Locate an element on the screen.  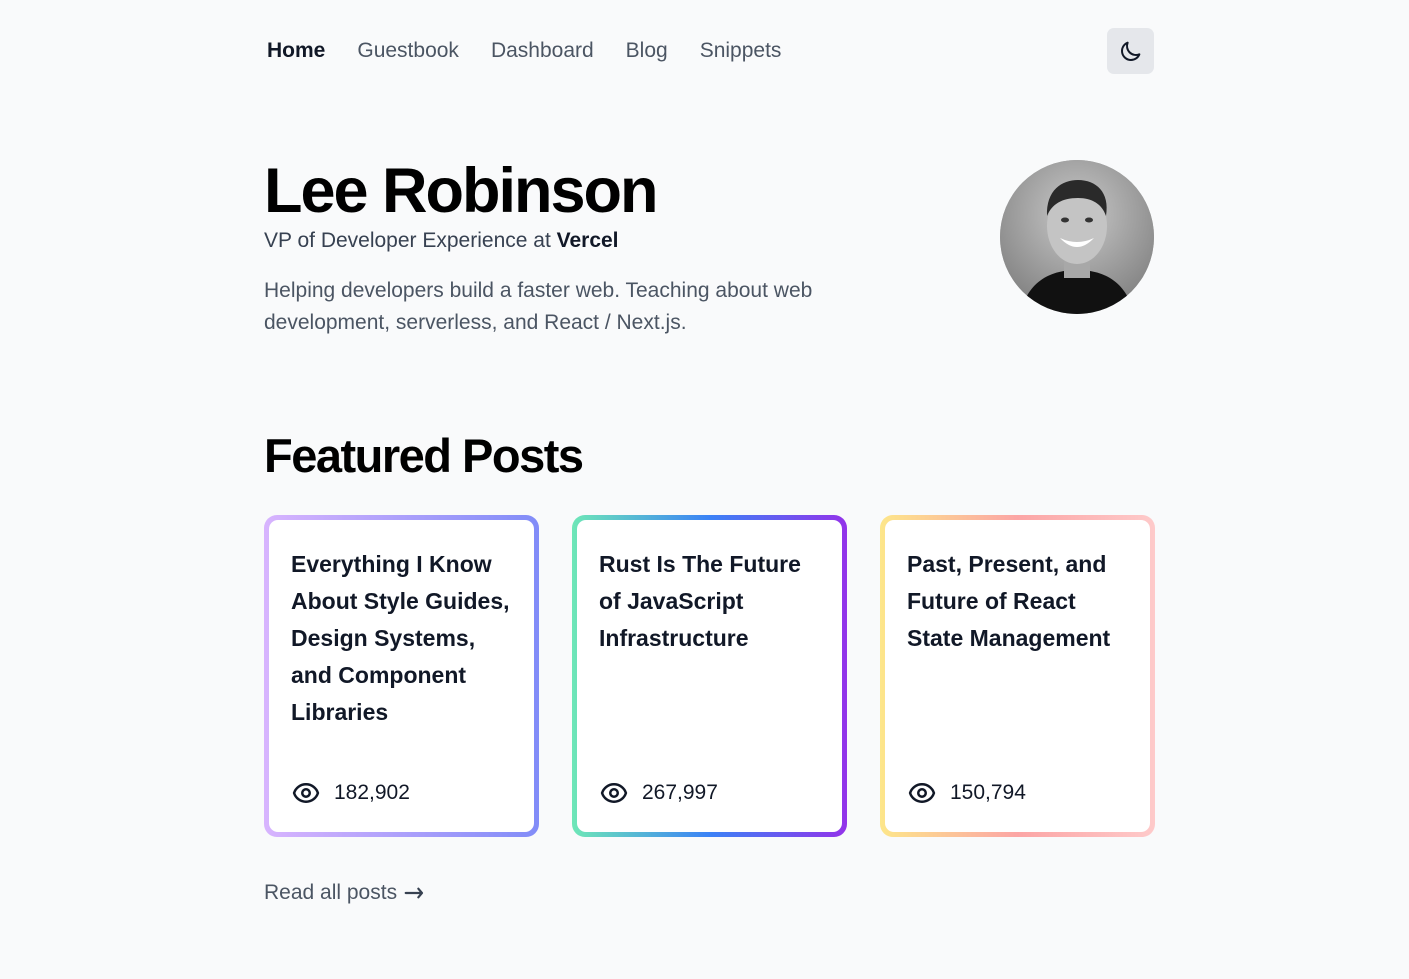
avatar is located at coordinates (1077, 237).